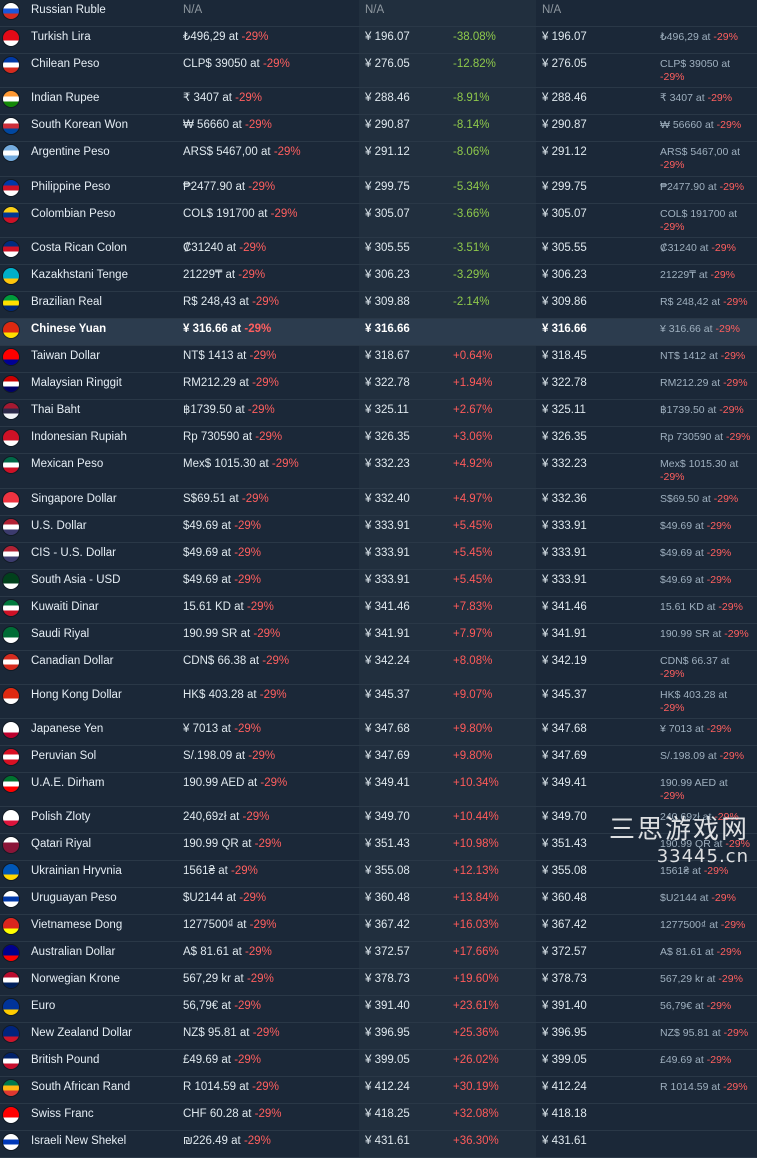  Describe the element at coordinates (708, 928) in the screenshot. I see `local-price-alt: 1277500₫ at -29%` at that location.